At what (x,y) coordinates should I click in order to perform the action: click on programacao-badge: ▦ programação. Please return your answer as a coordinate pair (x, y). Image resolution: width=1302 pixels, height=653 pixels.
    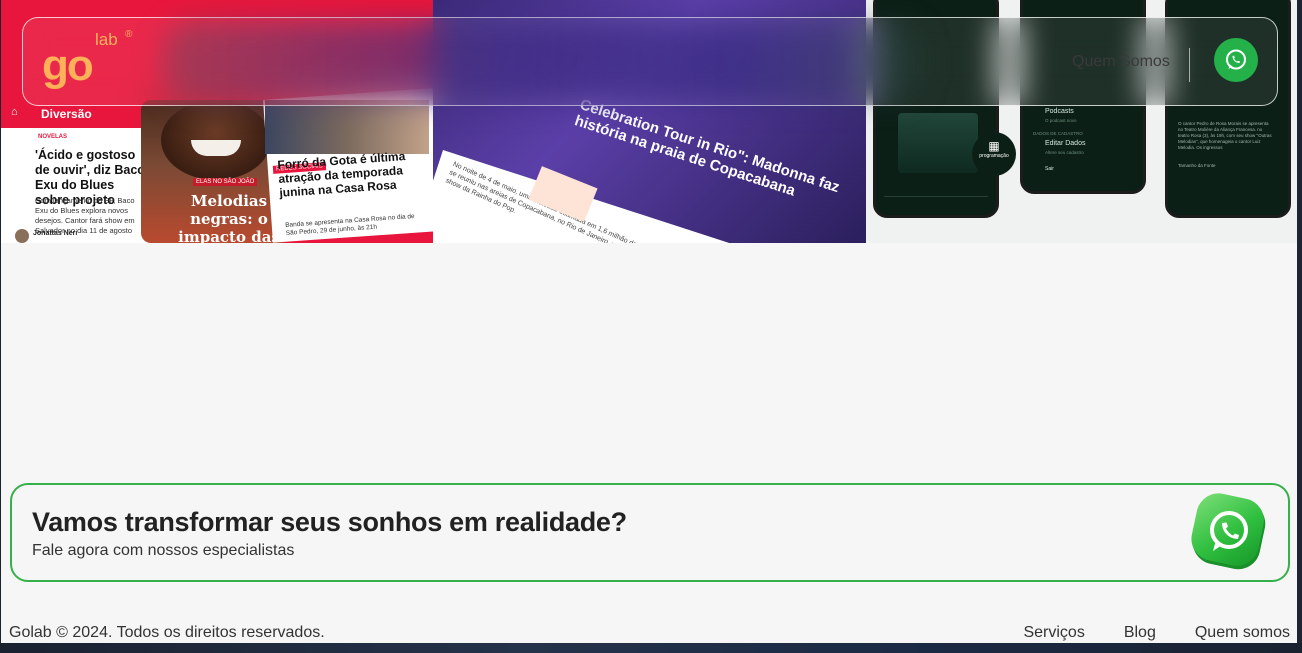
    Looking at the image, I should click on (994, 154).